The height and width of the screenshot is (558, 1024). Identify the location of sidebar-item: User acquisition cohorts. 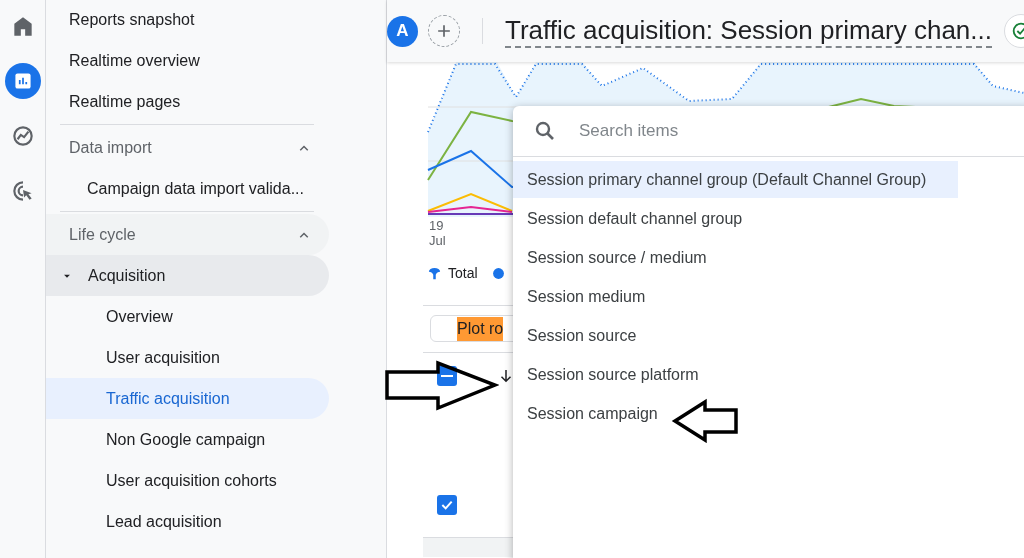
(187, 480).